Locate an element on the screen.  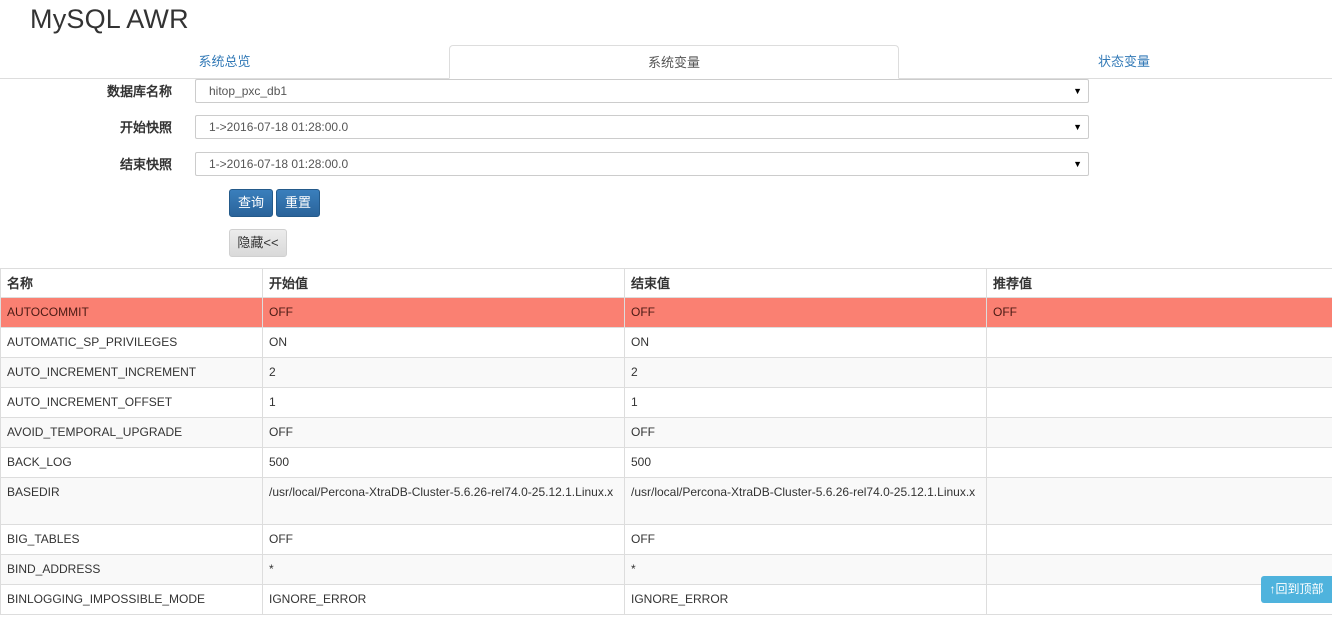
header-name: 名称 is located at coordinates (131, 283).